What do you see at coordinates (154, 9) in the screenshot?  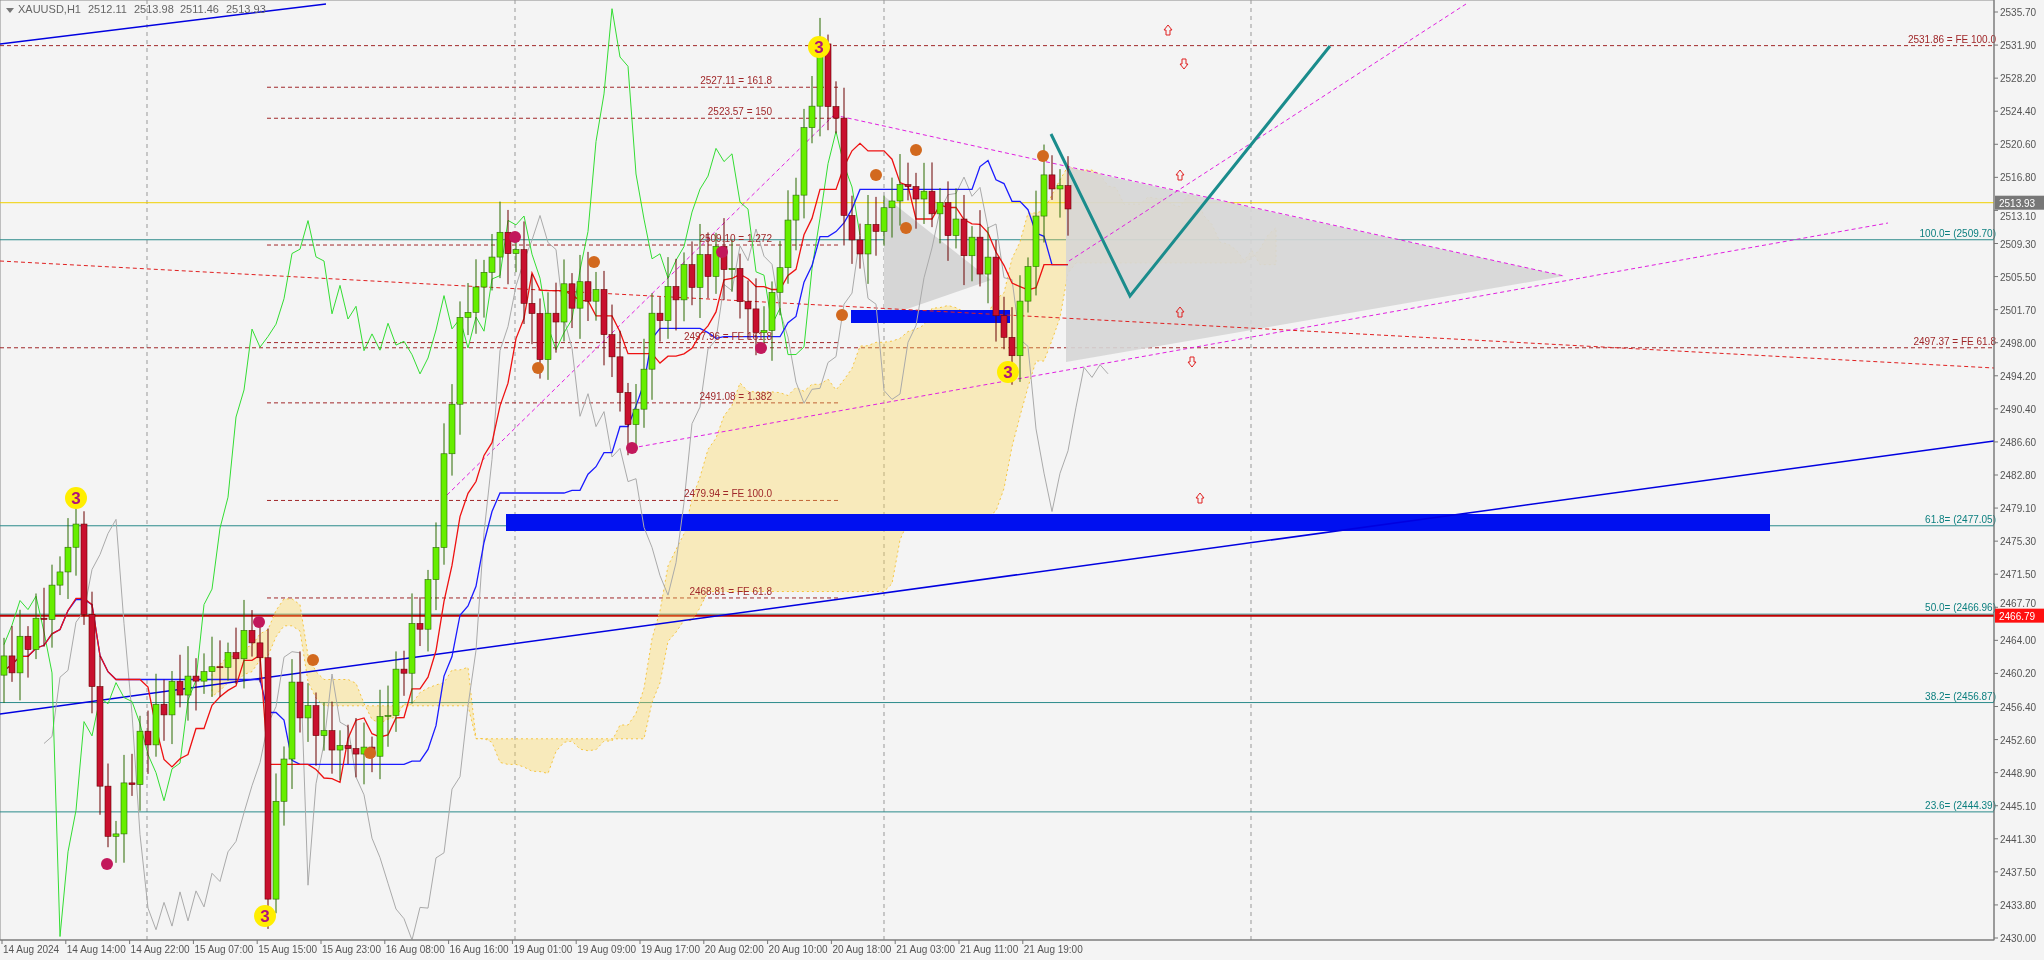 I see `quote-value: 2513.98` at bounding box center [154, 9].